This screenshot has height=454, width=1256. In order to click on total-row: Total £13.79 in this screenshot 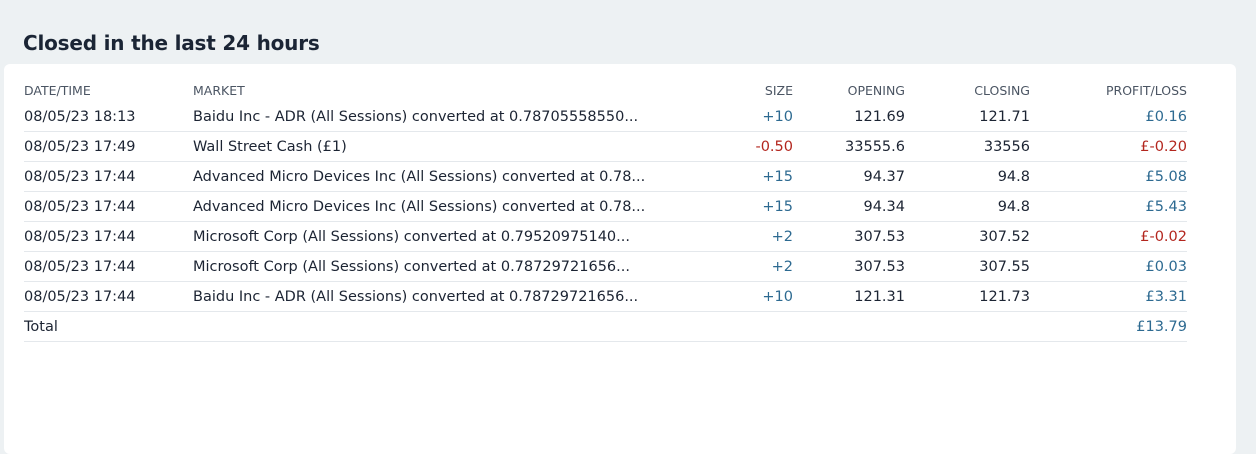, I will do `click(605, 326)`.